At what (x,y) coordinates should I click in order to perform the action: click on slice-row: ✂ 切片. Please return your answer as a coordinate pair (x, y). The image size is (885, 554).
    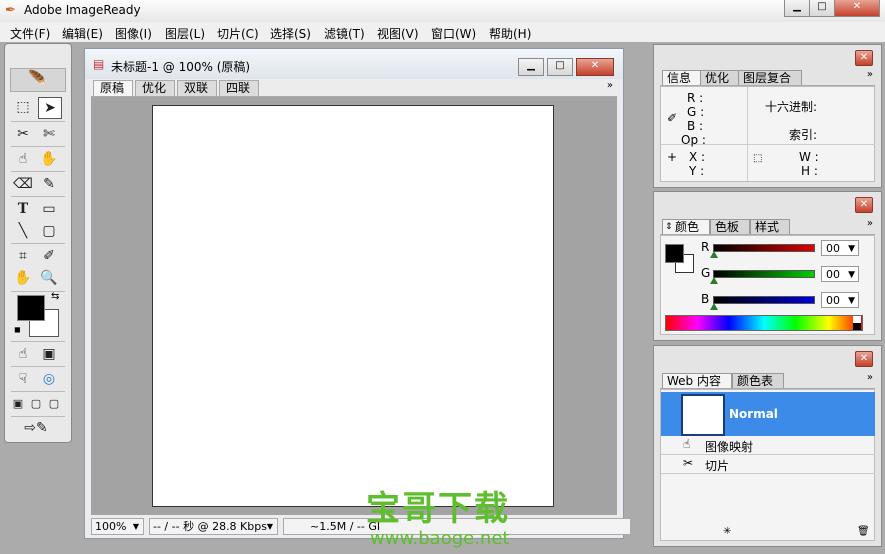
    Looking at the image, I should click on (768, 464).